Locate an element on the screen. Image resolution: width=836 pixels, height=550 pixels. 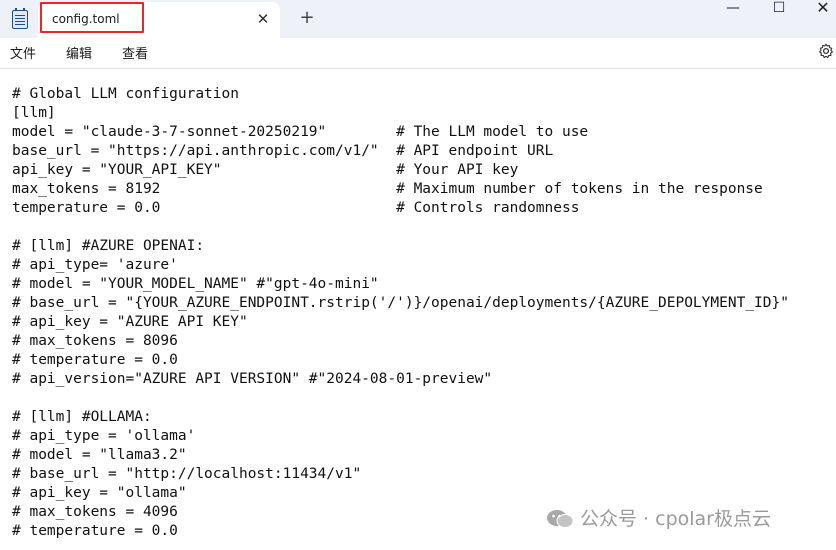
minimize-button: — is located at coordinates (733, 10).